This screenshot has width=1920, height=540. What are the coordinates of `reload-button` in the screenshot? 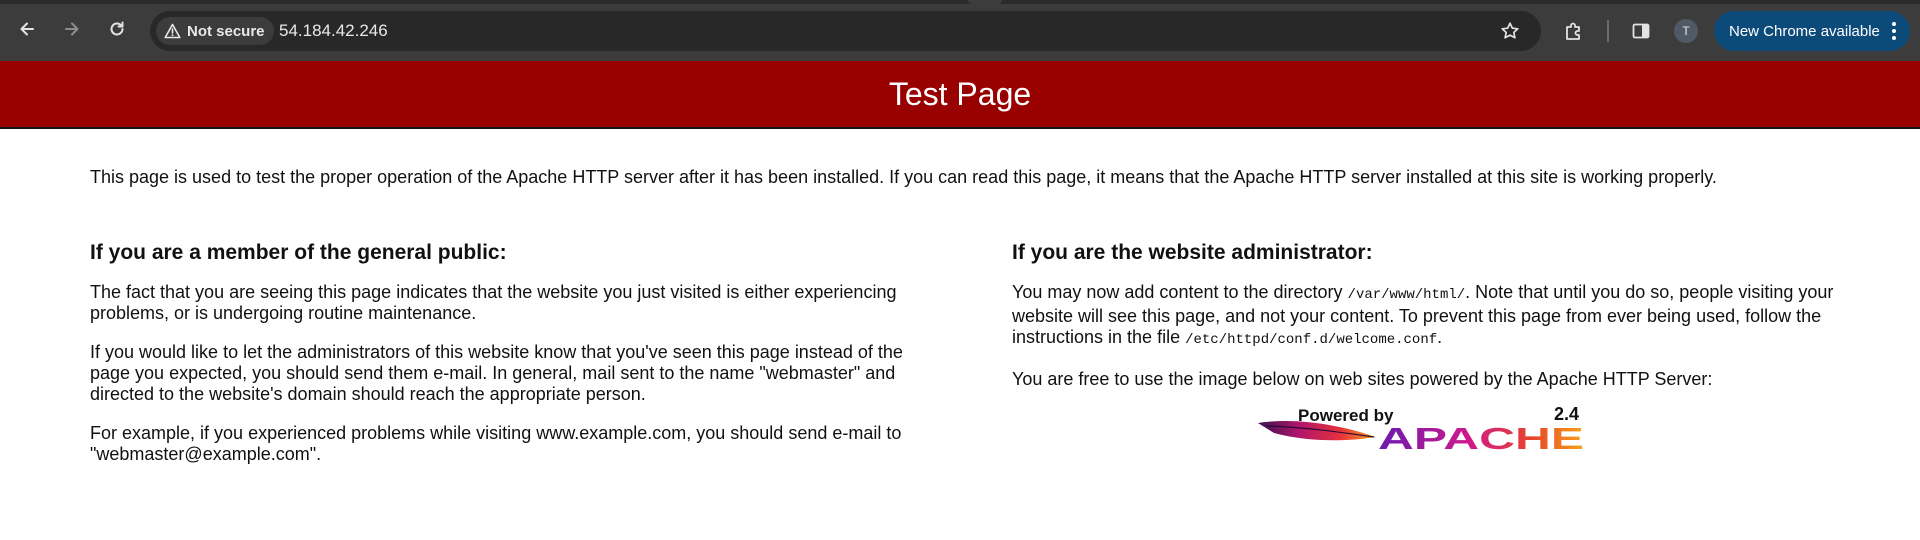 It's located at (117, 29).